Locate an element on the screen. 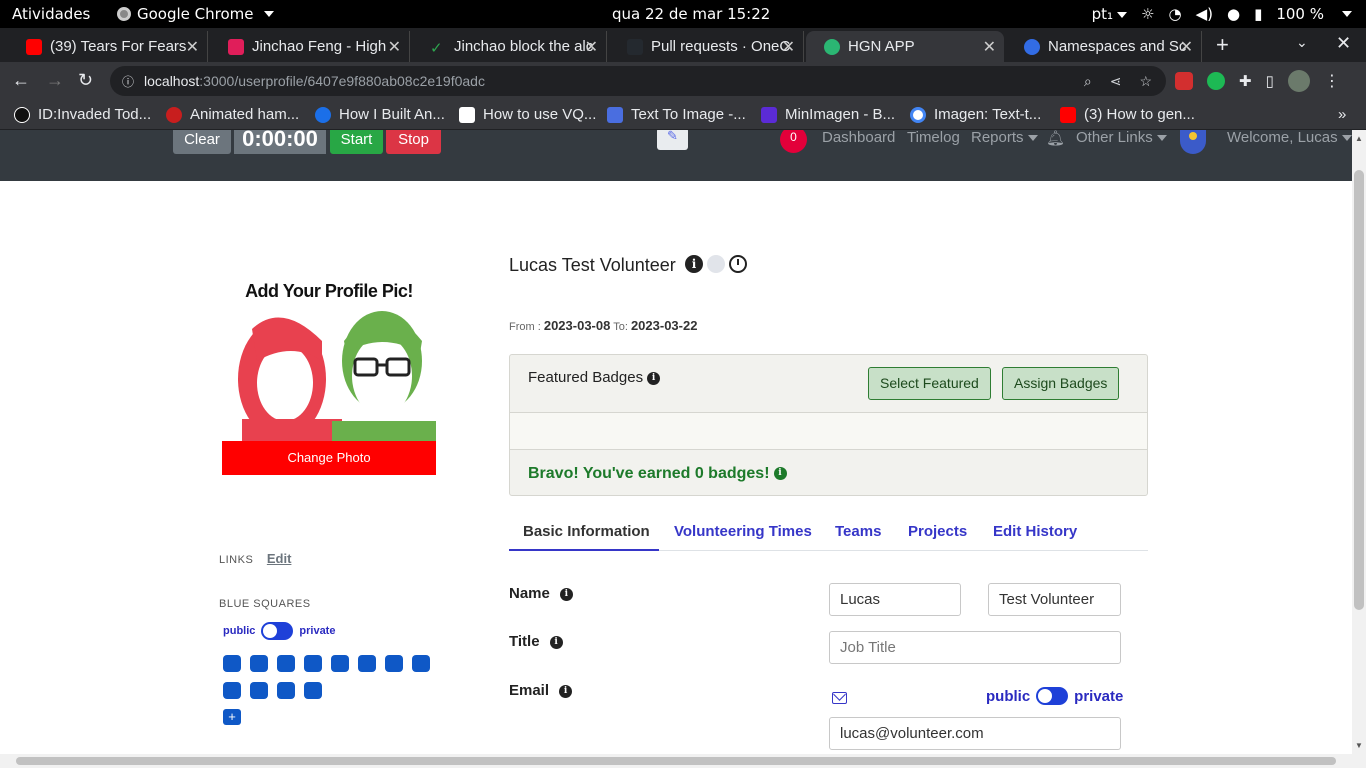  back-button: ← is located at coordinates (21, 80).